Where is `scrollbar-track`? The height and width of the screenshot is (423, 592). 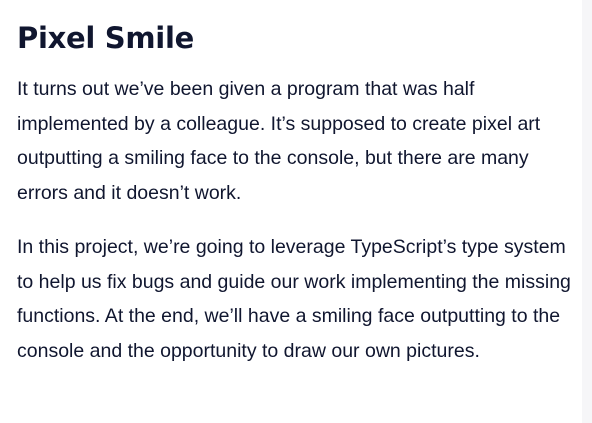
scrollbar-track is located at coordinates (587, 211).